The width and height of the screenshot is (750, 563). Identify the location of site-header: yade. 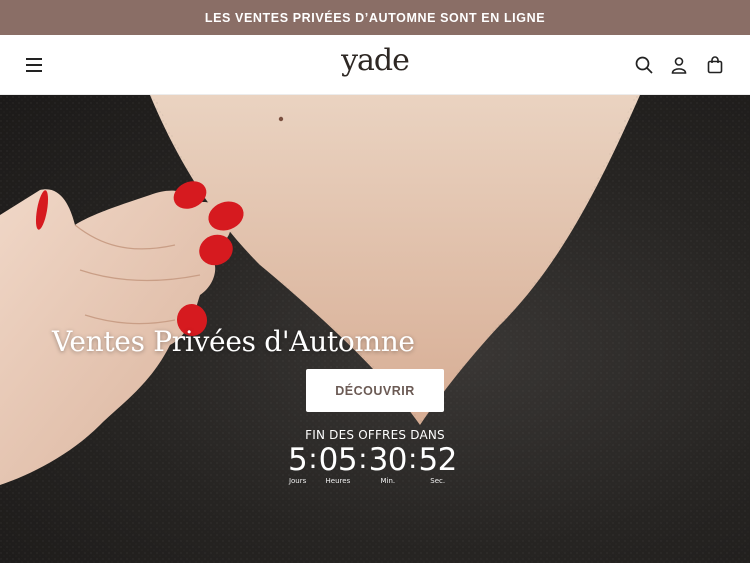
(375, 65).